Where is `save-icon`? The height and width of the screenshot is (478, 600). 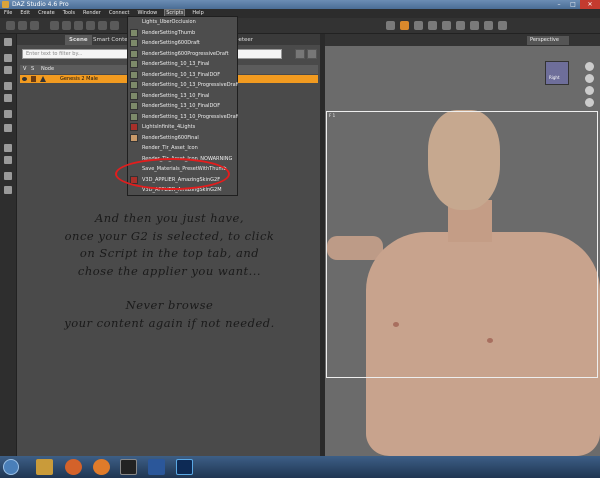
save-icon is located at coordinates (34, 25).